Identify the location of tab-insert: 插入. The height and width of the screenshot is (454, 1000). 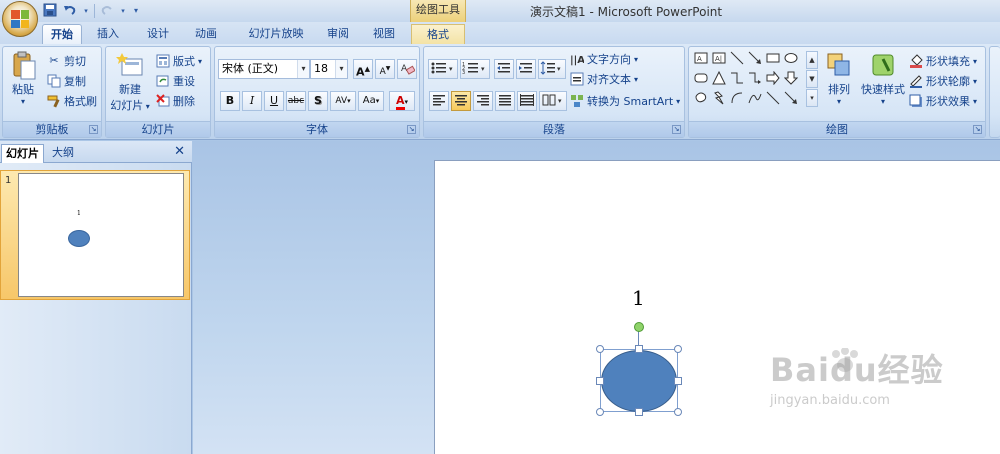
(108, 34).